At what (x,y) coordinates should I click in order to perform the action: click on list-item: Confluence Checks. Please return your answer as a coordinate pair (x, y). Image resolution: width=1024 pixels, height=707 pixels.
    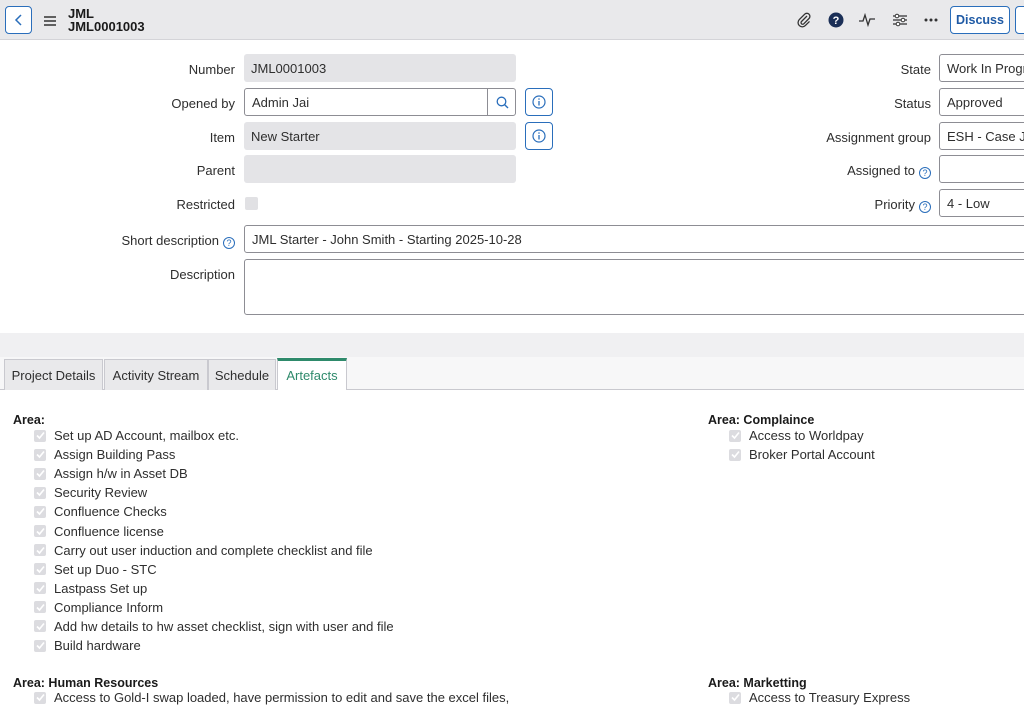
    Looking at the image, I should click on (214, 511).